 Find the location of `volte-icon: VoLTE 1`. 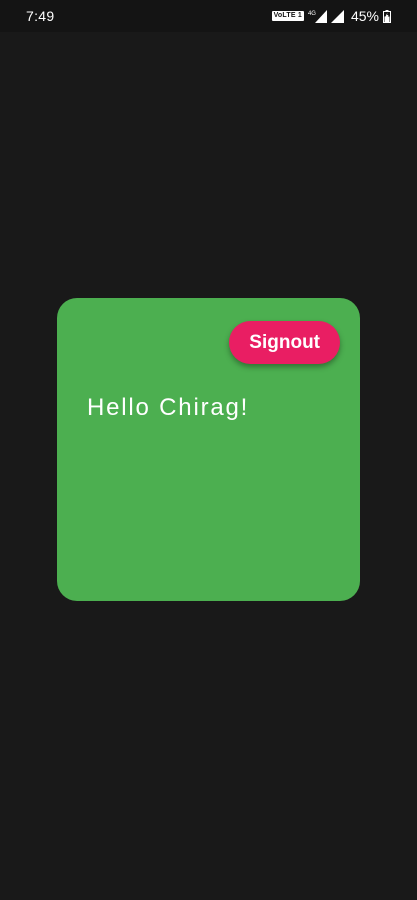

volte-icon: VoLTE 1 is located at coordinates (287, 16).